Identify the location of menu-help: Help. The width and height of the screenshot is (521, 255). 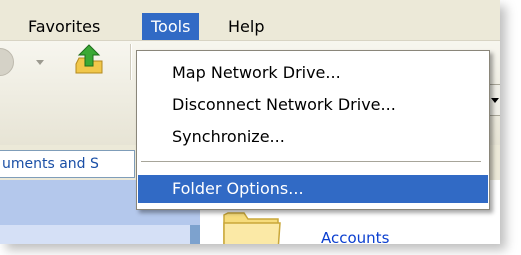
(246, 26).